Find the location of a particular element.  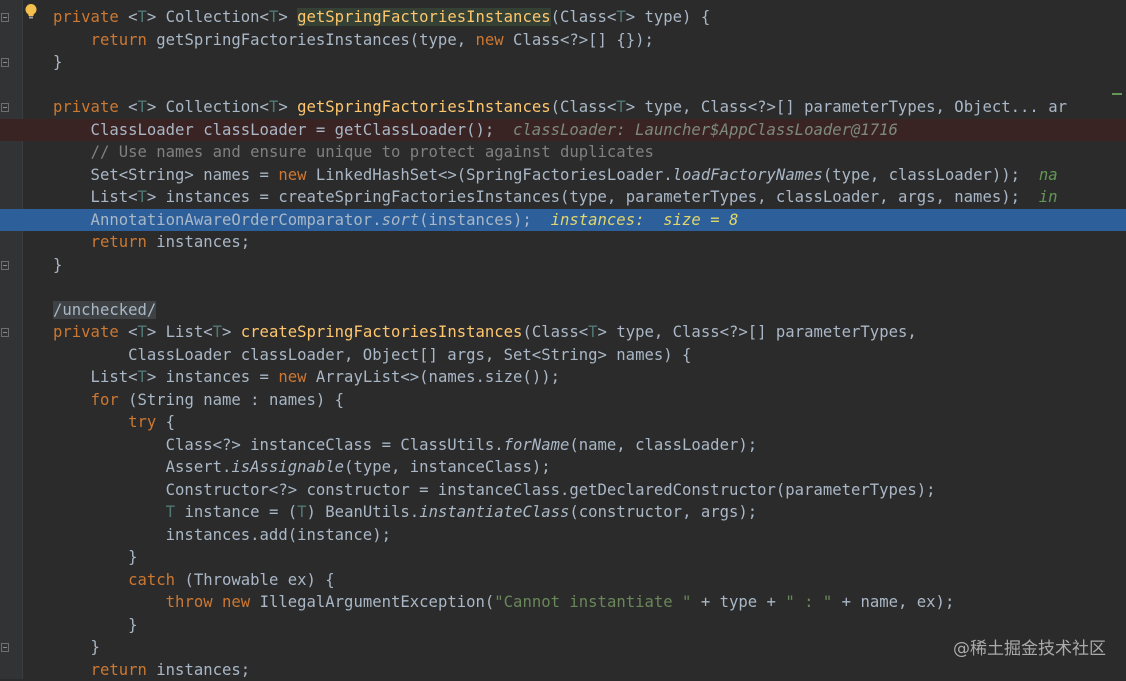

token: Assert. is located at coordinates (142, 467).